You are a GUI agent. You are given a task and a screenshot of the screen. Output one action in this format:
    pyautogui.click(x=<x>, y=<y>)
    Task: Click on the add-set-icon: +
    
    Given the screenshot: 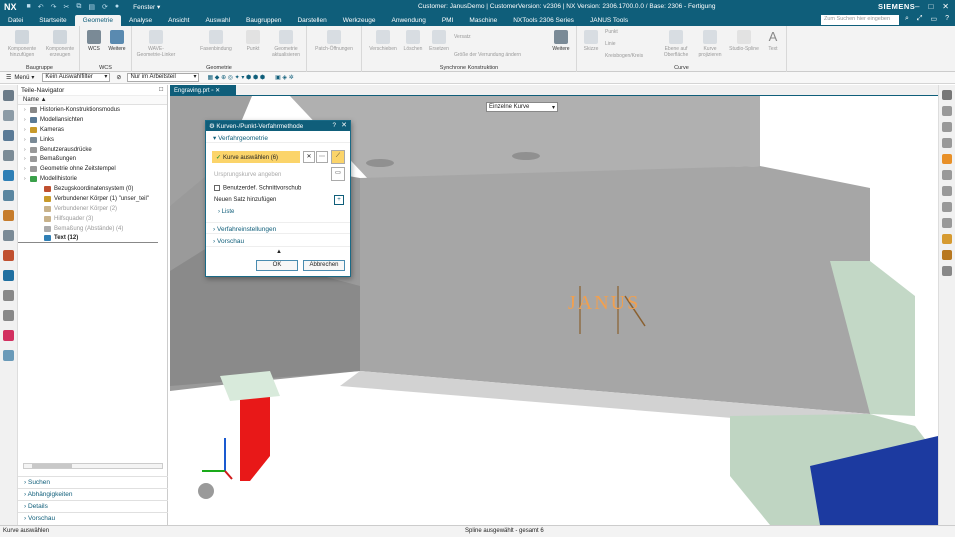 What is the action you would take?
    pyautogui.click(x=339, y=200)
    